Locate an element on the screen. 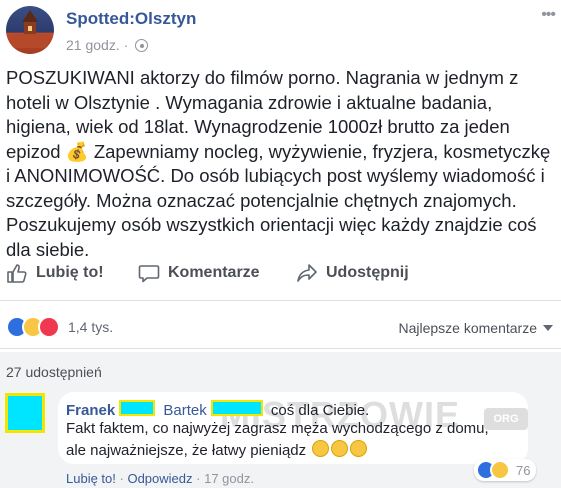 The width and height of the screenshot is (561, 488). tagged-name: Bartek is located at coordinates (184, 410).